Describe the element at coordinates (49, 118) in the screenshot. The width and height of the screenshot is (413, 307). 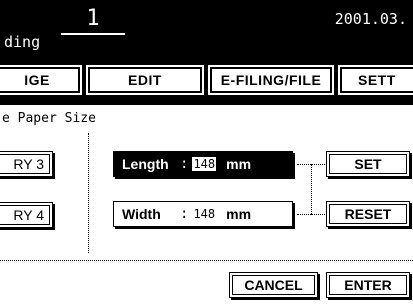
I see `panel-title: e Paper Size` at that location.